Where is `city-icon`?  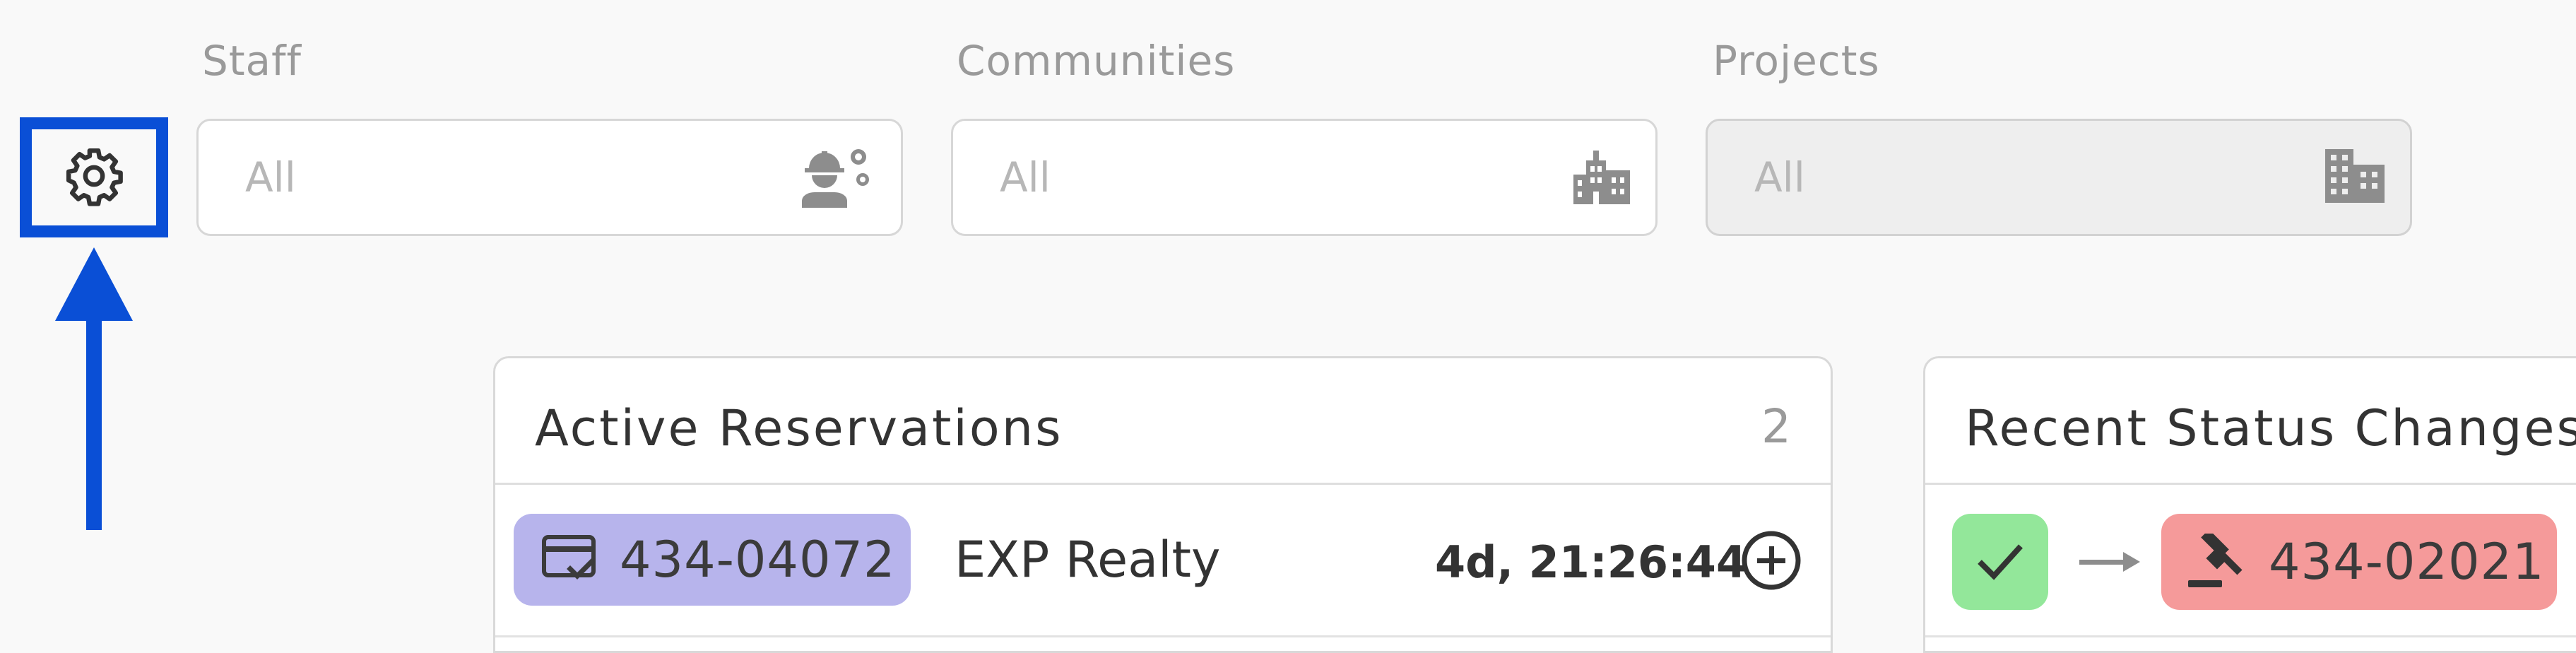 city-icon is located at coordinates (1601, 177).